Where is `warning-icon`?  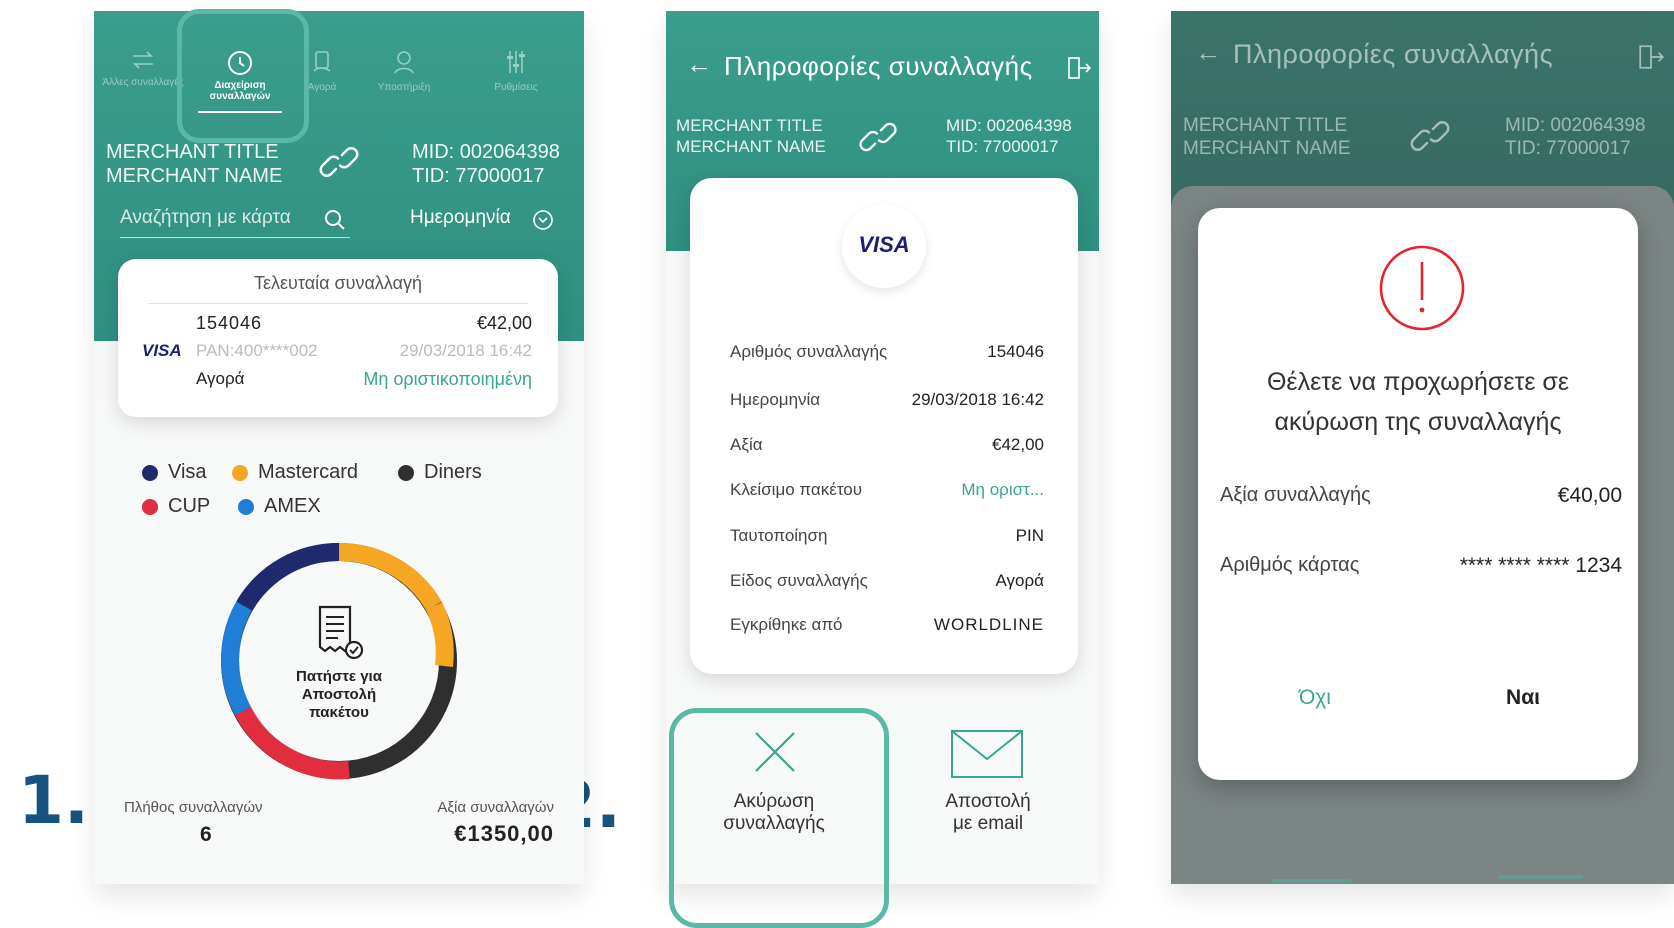 warning-icon is located at coordinates (1422, 288).